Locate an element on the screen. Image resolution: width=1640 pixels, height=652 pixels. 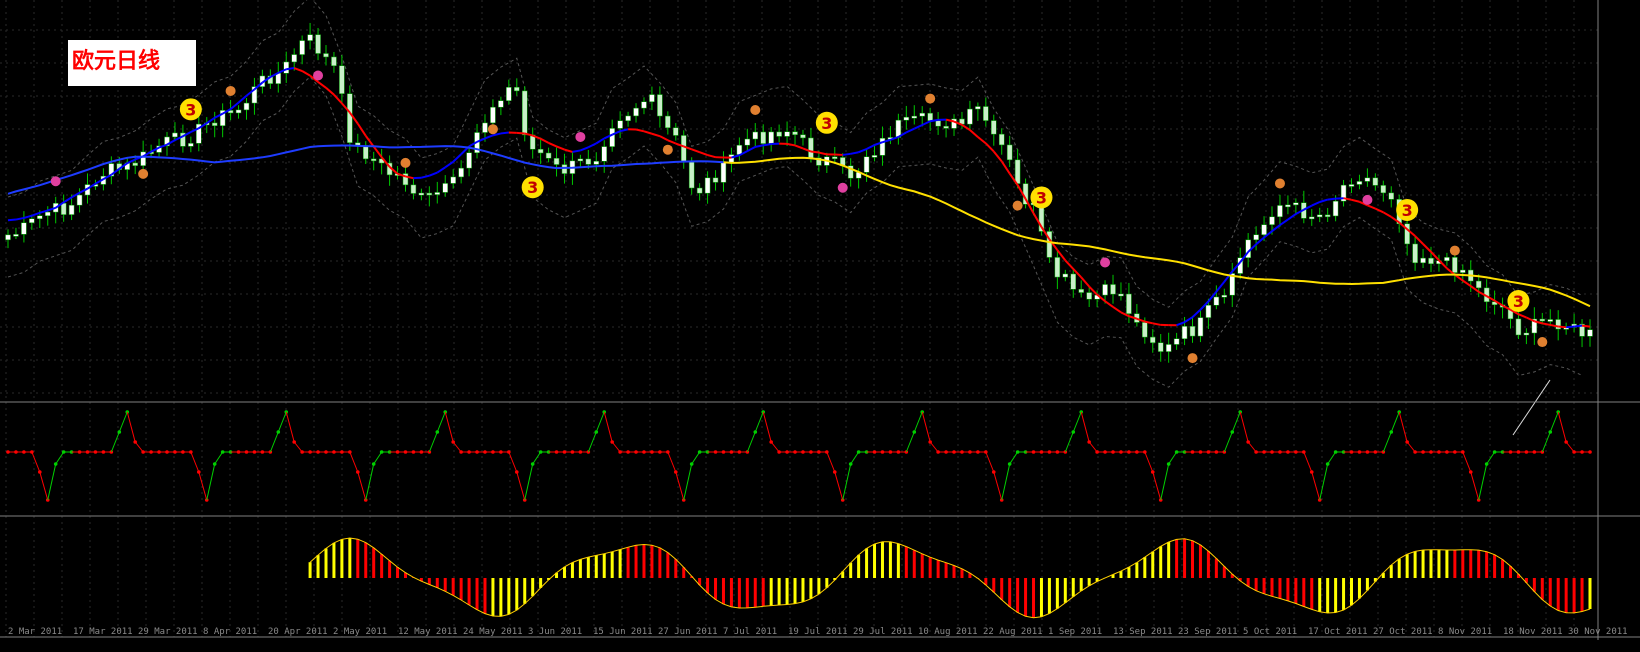
x-tick-label: 10 Aug 2011 is located at coordinates (948, 632).